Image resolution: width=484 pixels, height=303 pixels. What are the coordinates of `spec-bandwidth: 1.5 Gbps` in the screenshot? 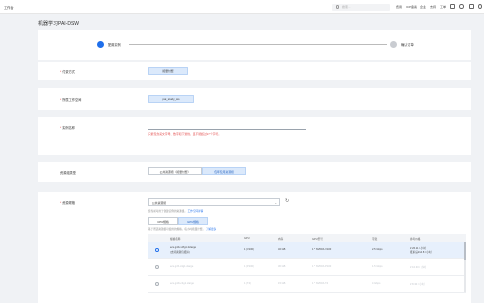 It's located at (377, 266).